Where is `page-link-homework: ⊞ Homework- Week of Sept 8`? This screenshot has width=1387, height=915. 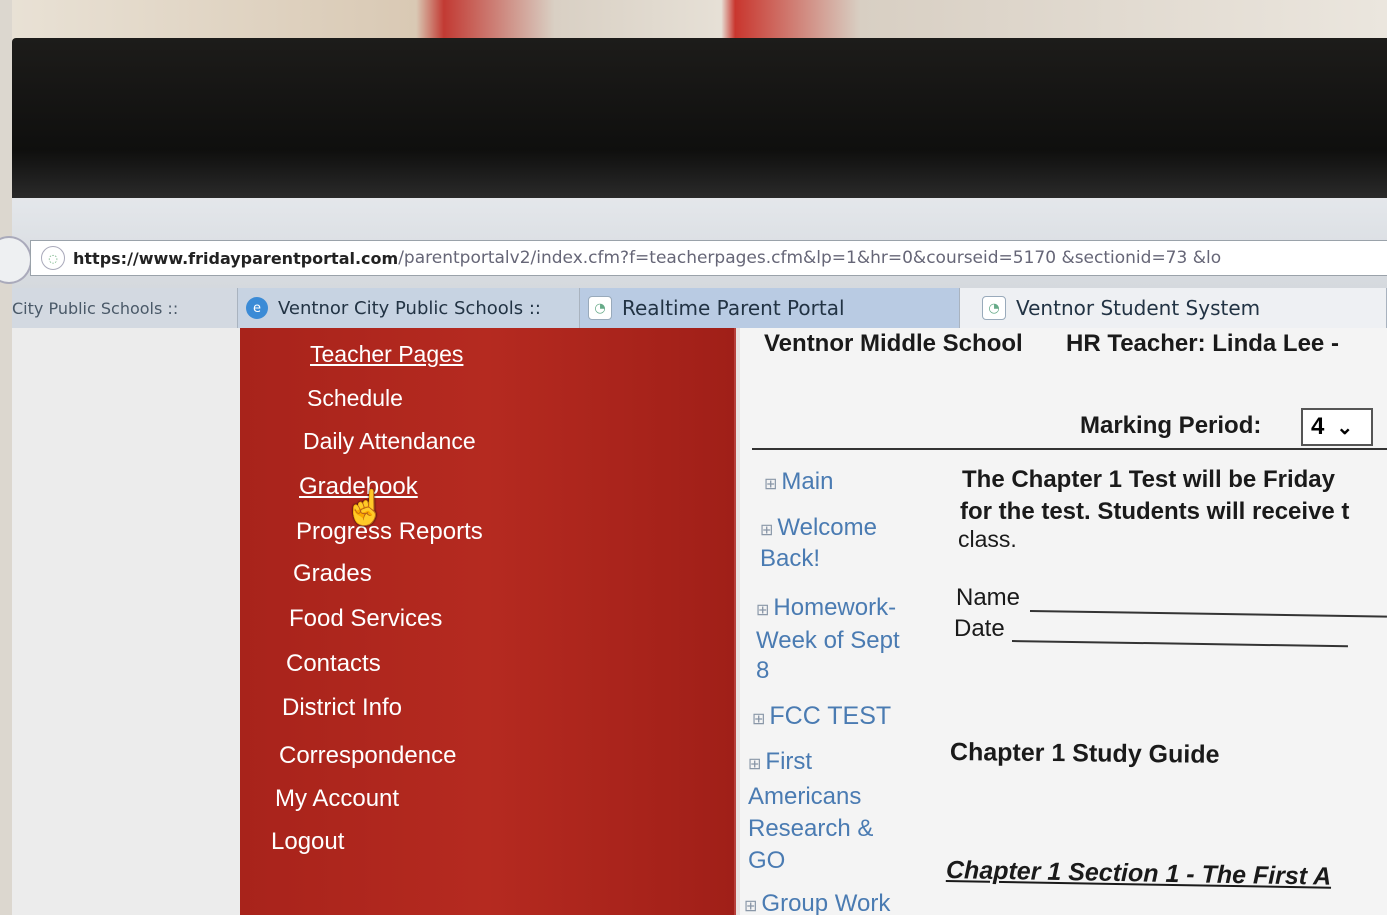
page-link-homework: ⊞ Homework- Week of Sept 8 is located at coordinates (828, 639).